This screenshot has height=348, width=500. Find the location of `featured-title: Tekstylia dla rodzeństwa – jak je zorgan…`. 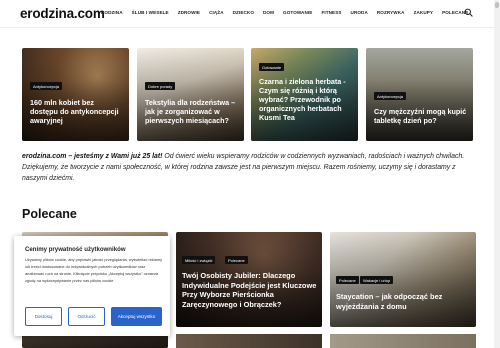

featured-title: Tekstylia dla rodzeństwa – jak je zorgan… is located at coordinates (191, 111).